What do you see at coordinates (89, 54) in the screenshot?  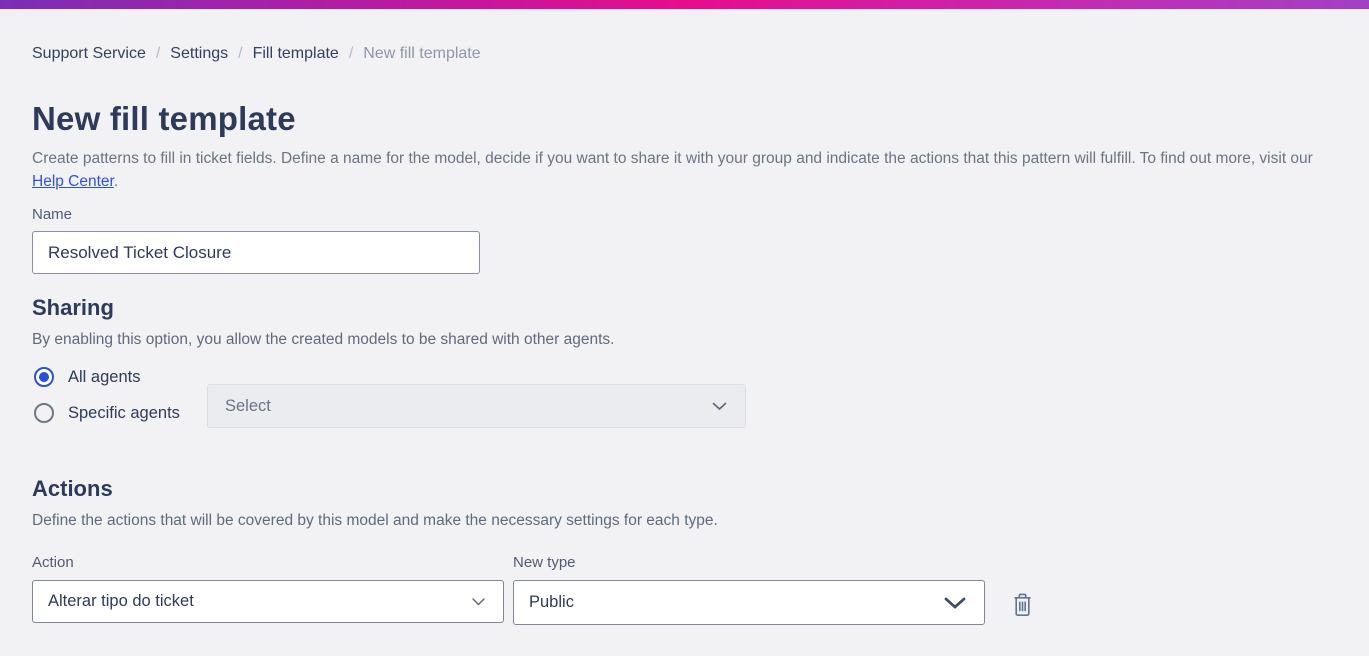 I see `breadcrumb-item-support-service: Support Service` at bounding box center [89, 54].